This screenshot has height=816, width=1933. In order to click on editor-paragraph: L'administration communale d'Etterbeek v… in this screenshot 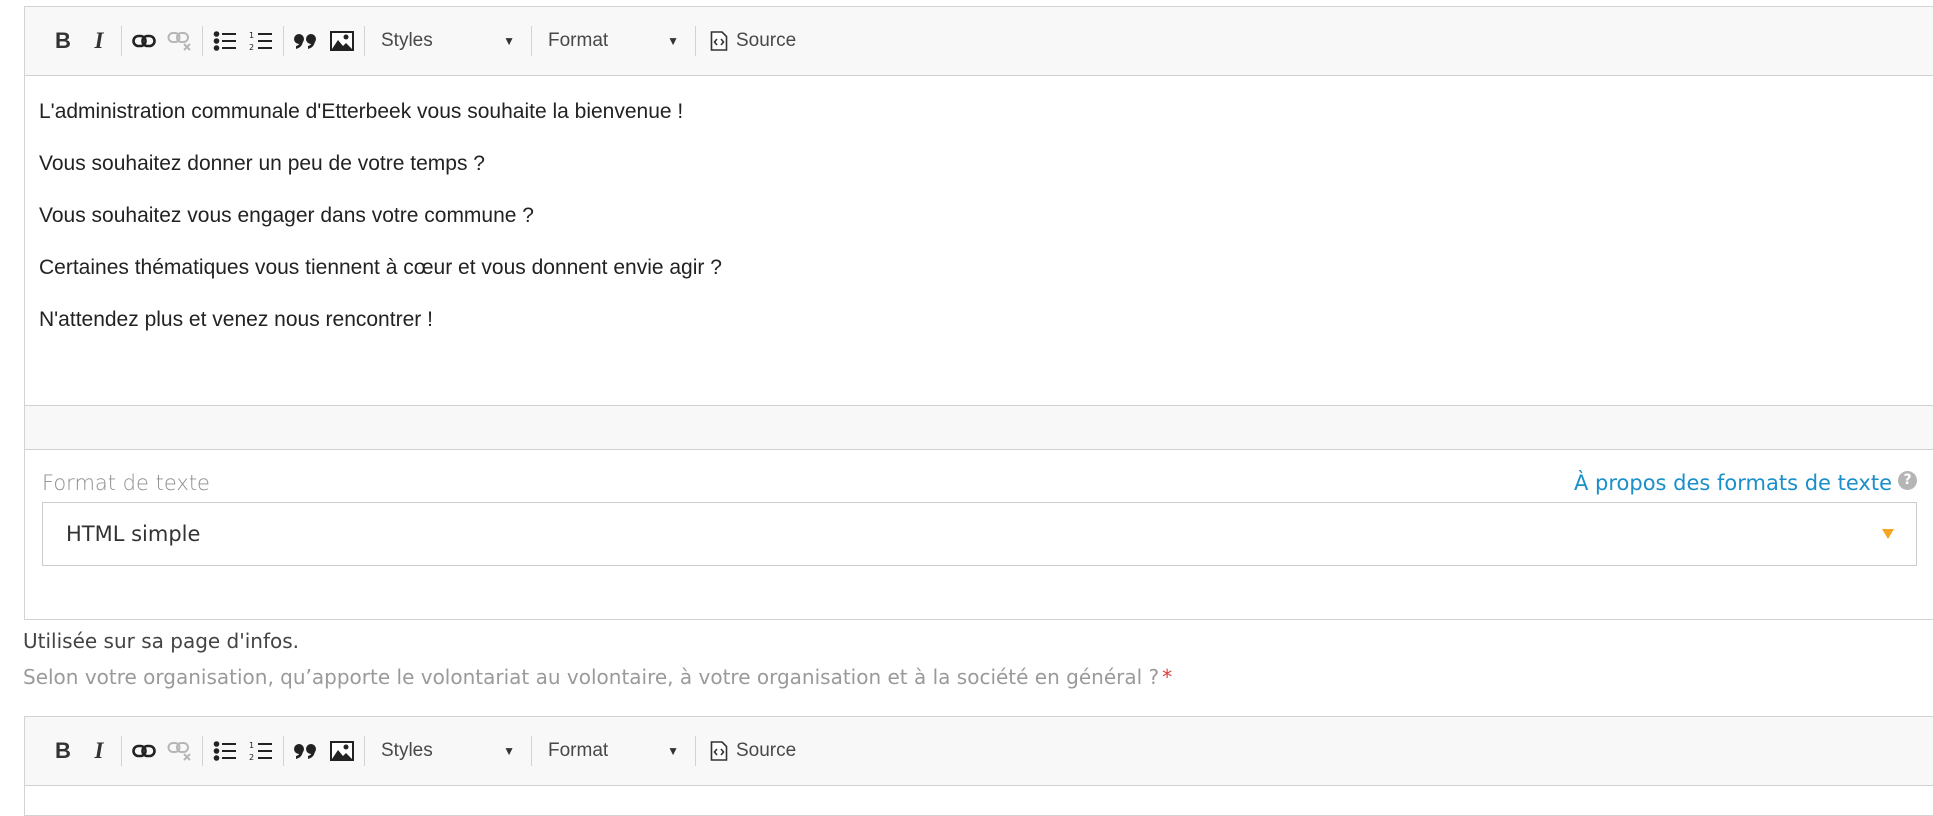, I will do `click(979, 112)`.